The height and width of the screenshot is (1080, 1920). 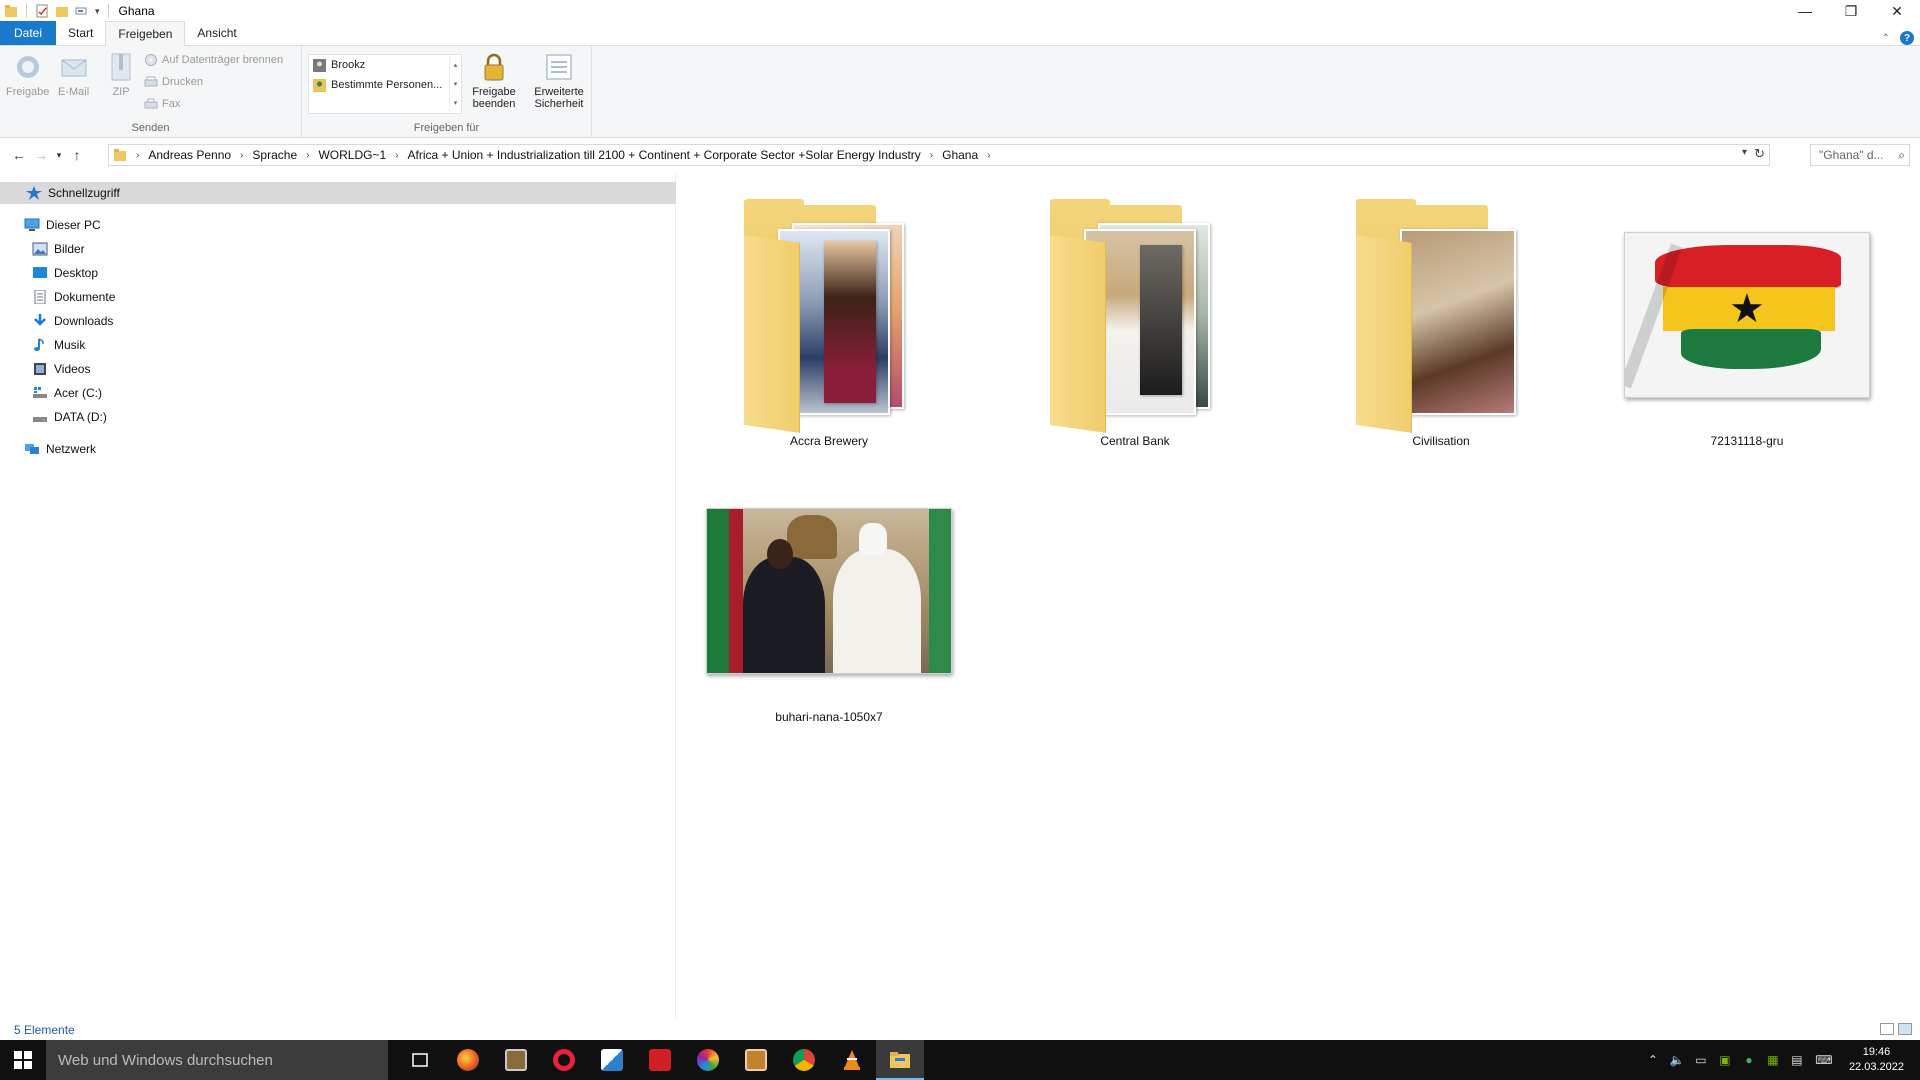 I want to click on star-icon: ★, so click(x=1747, y=309).